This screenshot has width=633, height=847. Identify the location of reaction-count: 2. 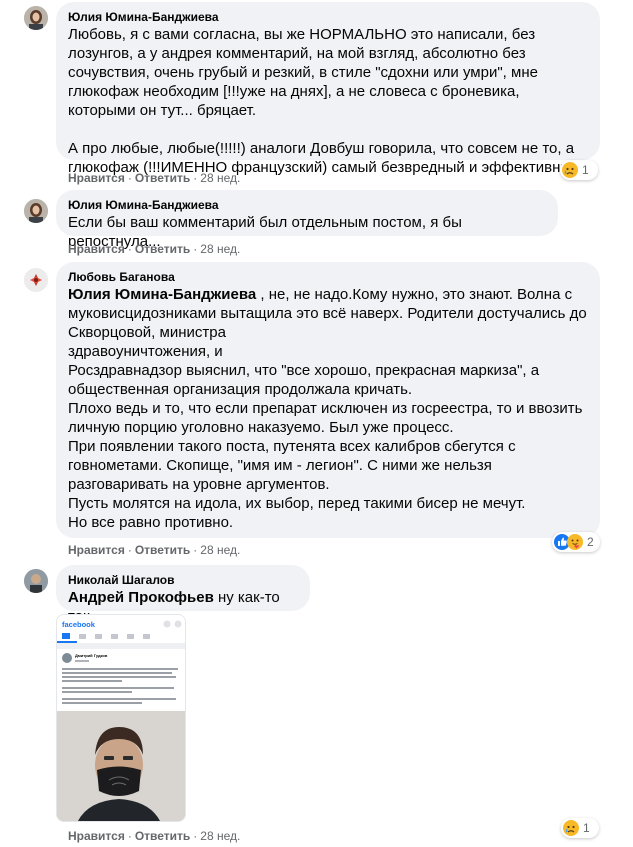
(590, 542).